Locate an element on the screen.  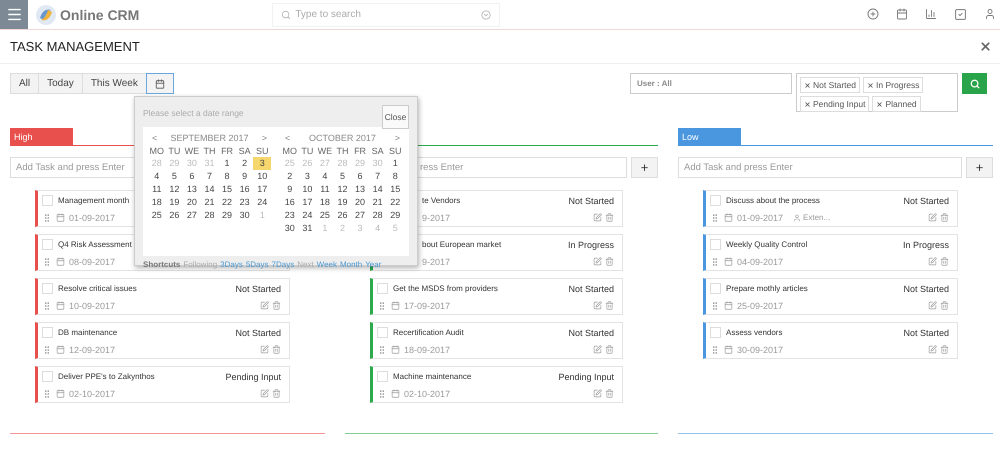
period-button: This Week is located at coordinates (114, 83).